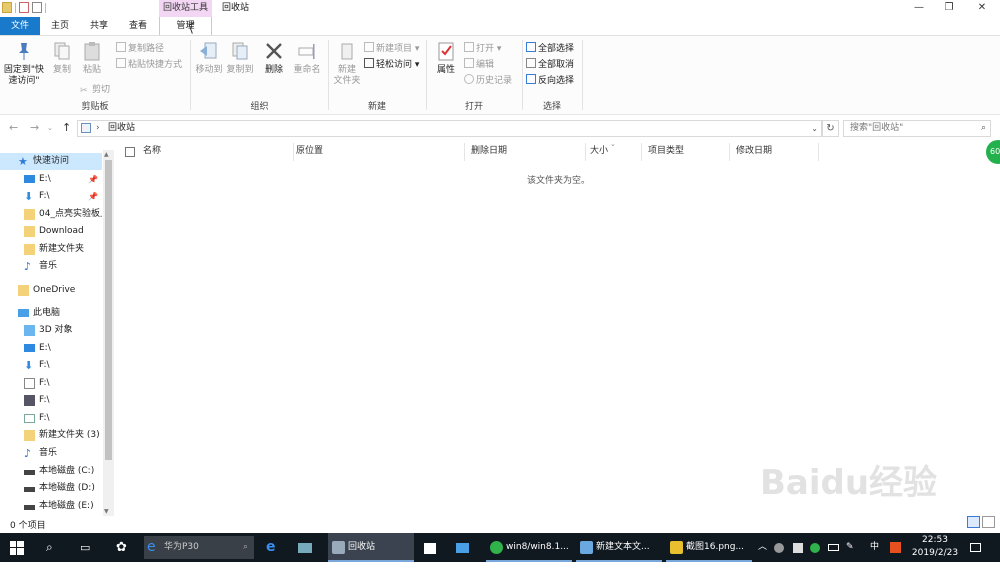 Image resolution: width=1000 pixels, height=568 pixels. I want to click on paste-button: 粘贴, so click(92, 58).